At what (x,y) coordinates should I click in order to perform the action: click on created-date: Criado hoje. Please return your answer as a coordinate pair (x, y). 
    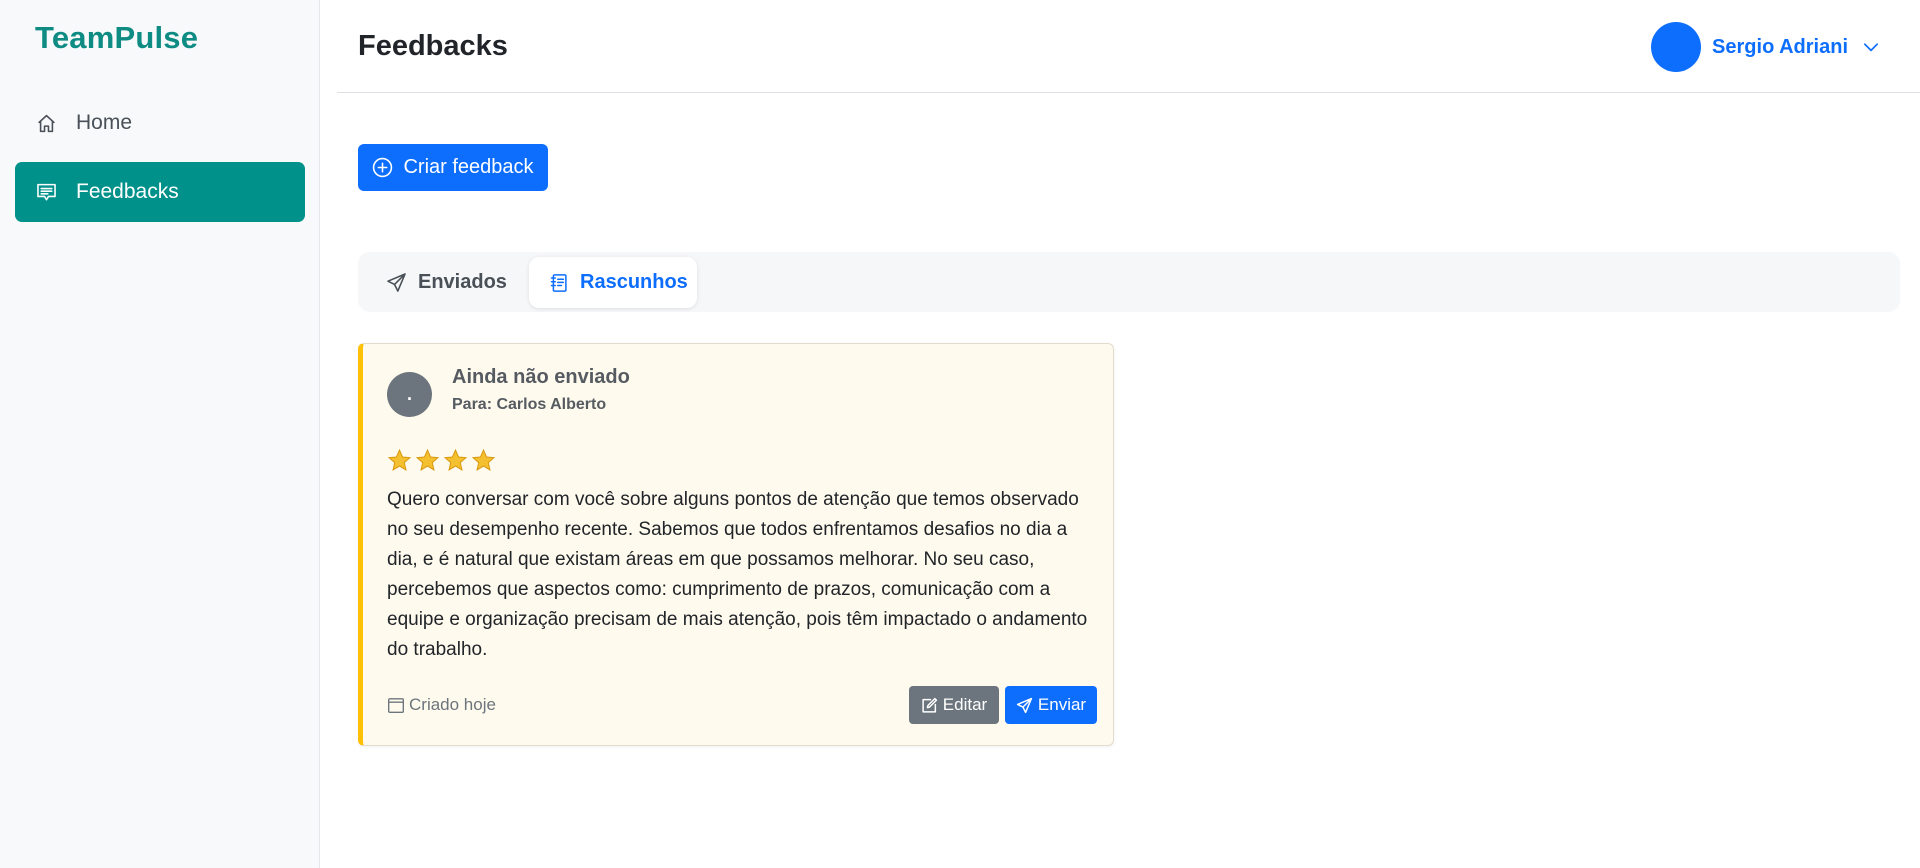
    Looking at the image, I should click on (441, 705).